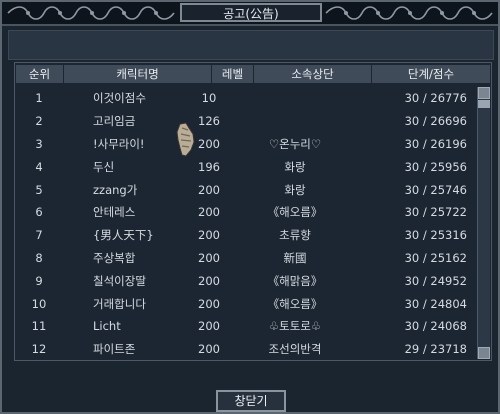 The width and height of the screenshot is (500, 414). Describe the element at coordinates (245, 144) in the screenshot. I see `table-row: 3 !사무라이! 200 ♡온누리♡ 30 / 26196` at that location.